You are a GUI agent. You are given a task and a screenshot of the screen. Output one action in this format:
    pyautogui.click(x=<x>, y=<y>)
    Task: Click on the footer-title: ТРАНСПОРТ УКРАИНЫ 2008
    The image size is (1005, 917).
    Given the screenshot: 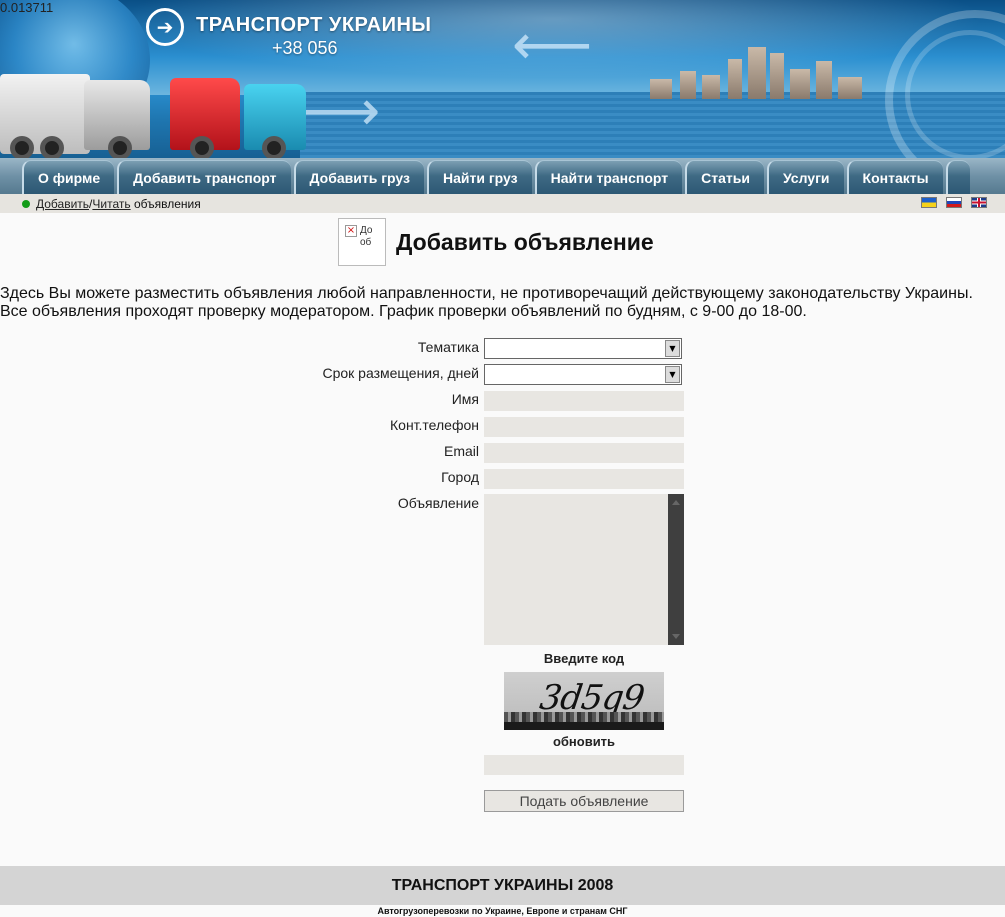 What is the action you would take?
    pyautogui.click(x=502, y=885)
    